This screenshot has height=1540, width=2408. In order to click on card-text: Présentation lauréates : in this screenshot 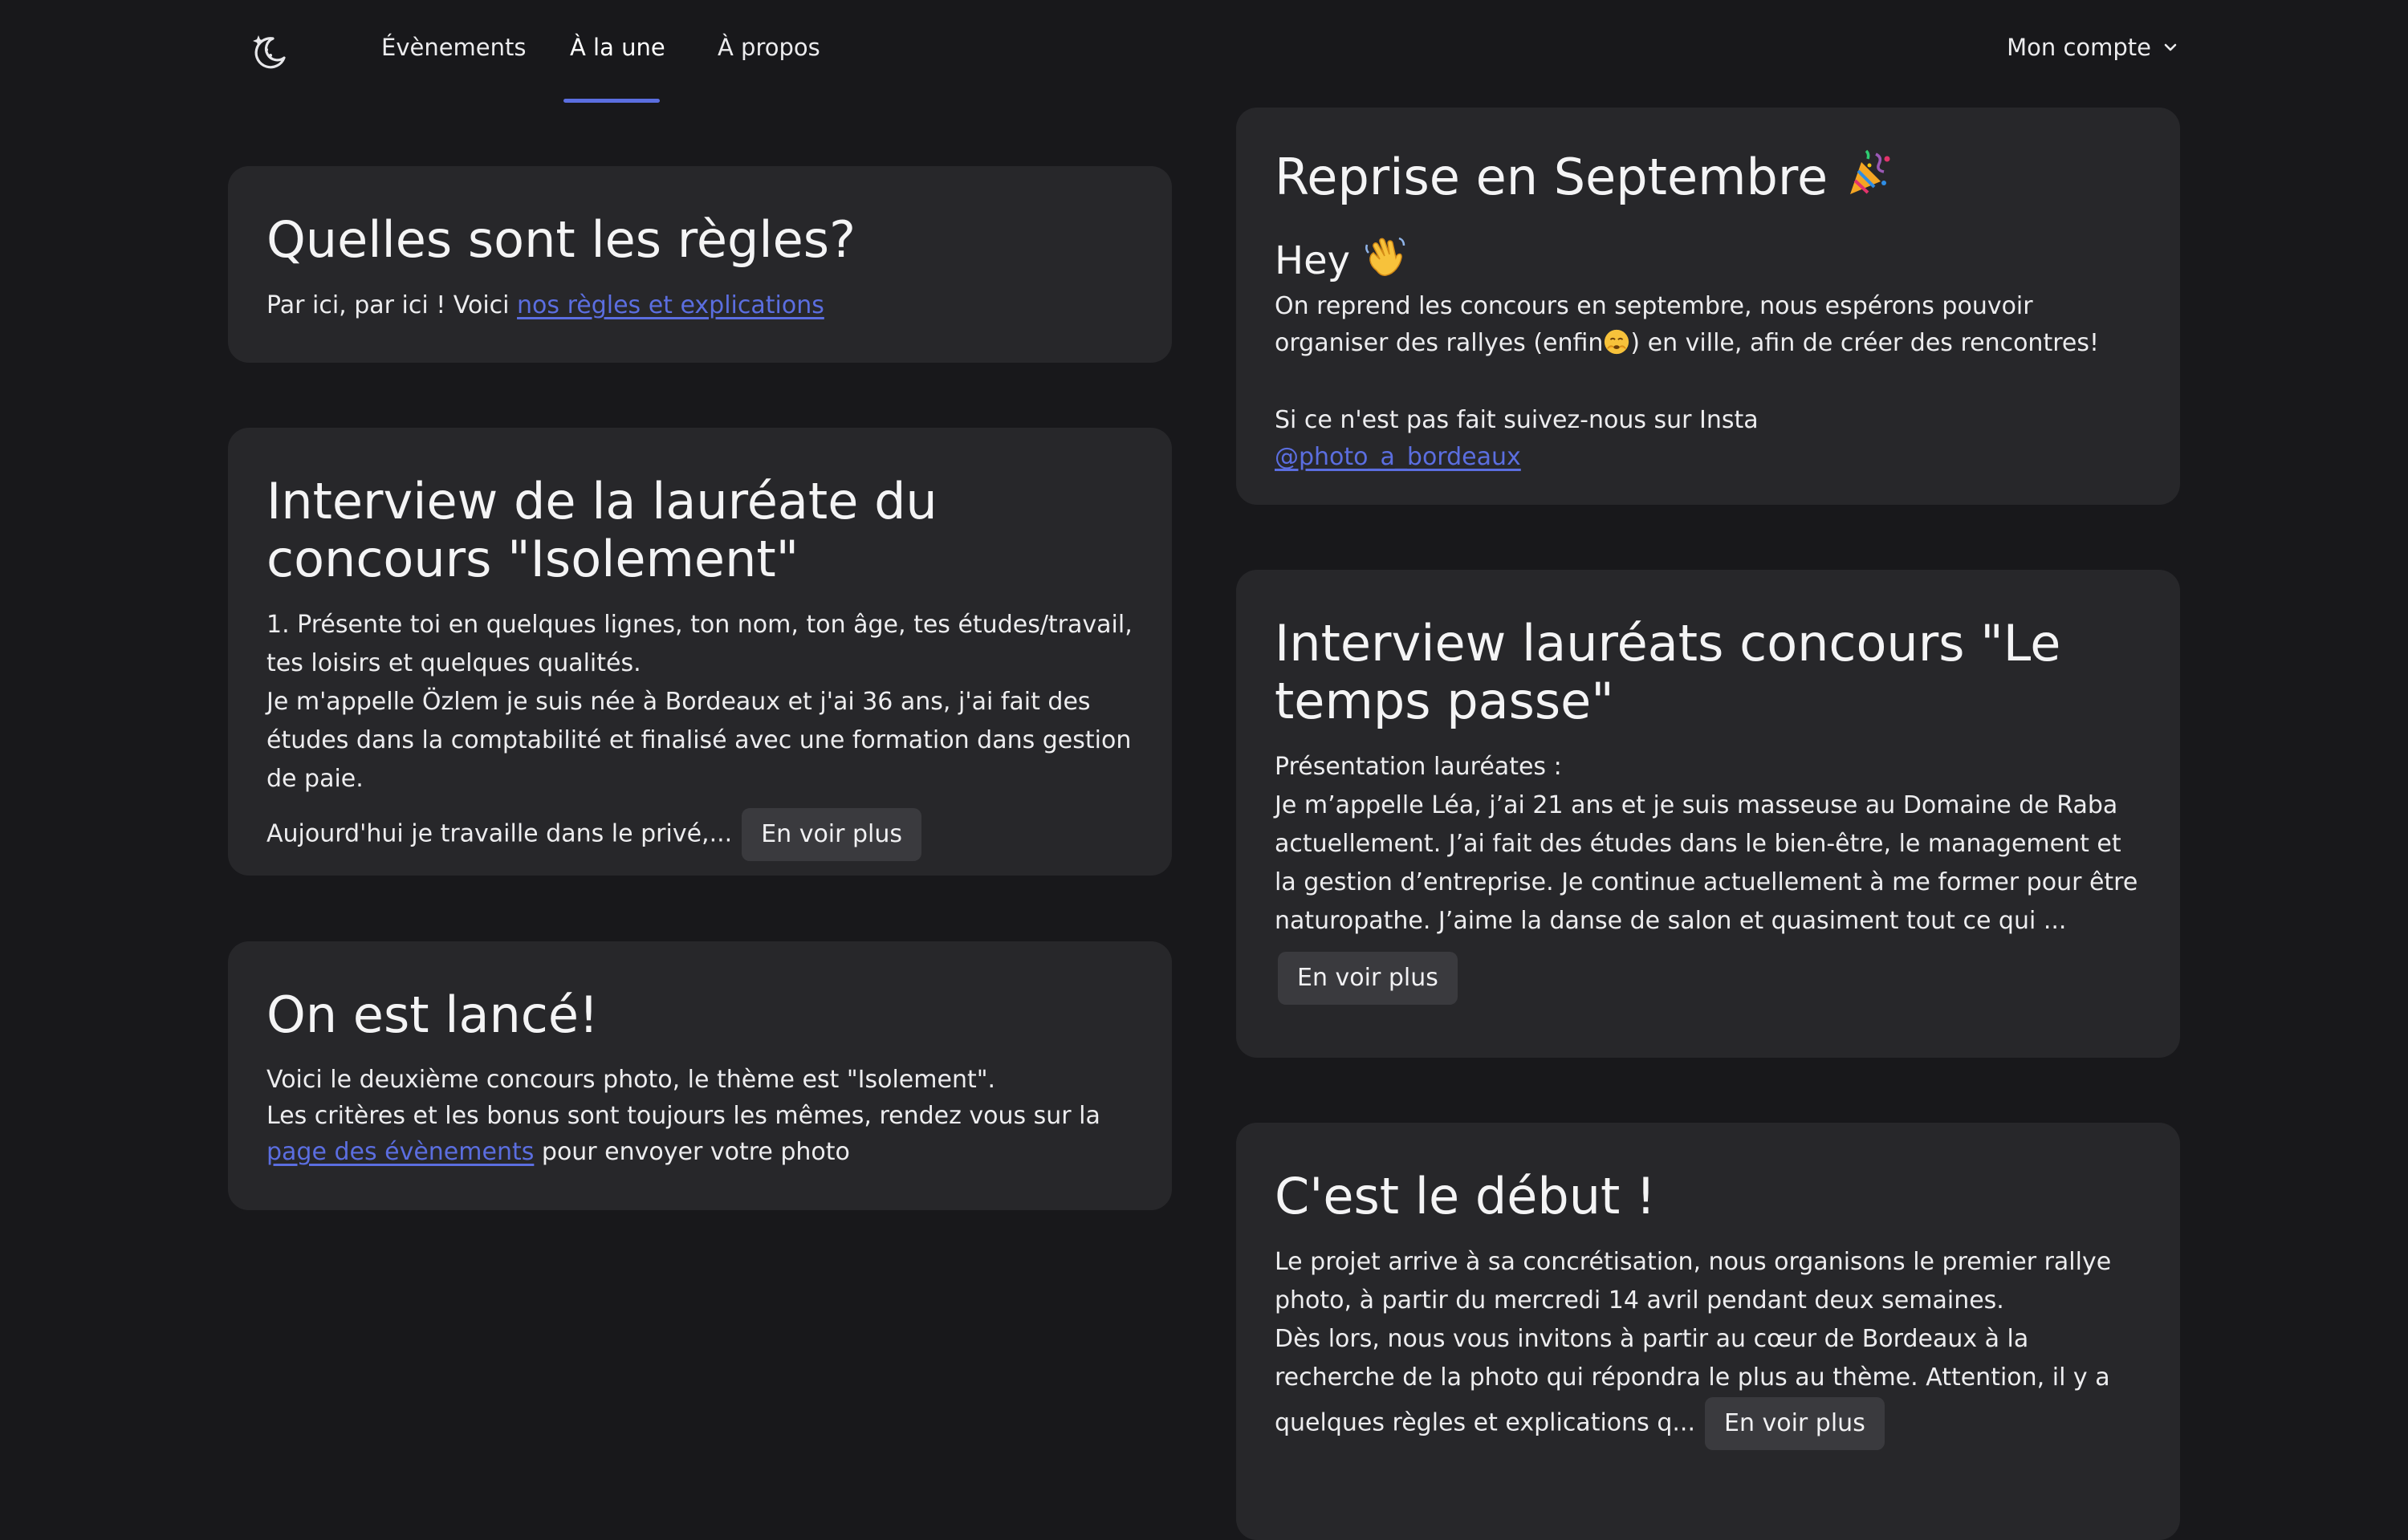, I will do `click(1418, 767)`.